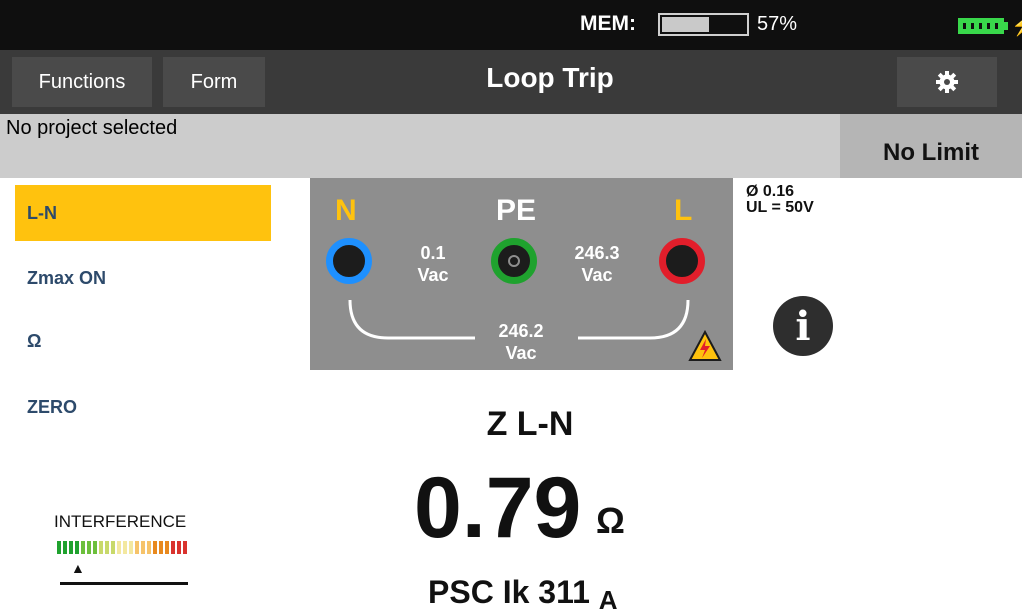 The height and width of the screenshot is (616, 1022). I want to click on high-voltage-warning-icon, so click(705, 345).